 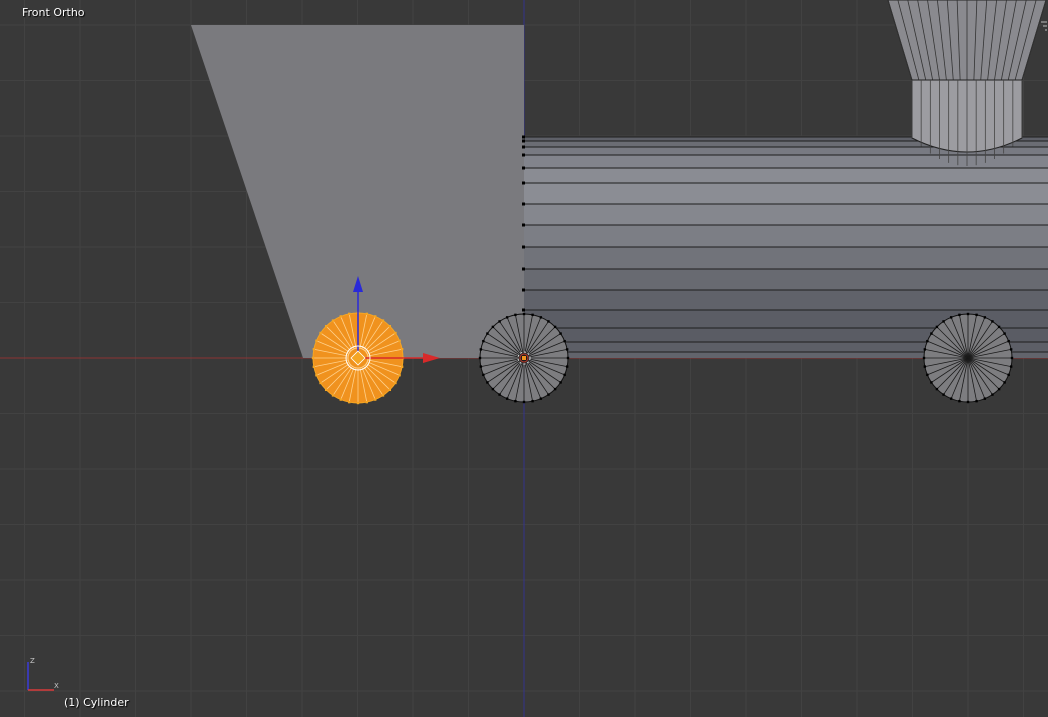 I want to click on wheel-rear, so click(x=968, y=358).